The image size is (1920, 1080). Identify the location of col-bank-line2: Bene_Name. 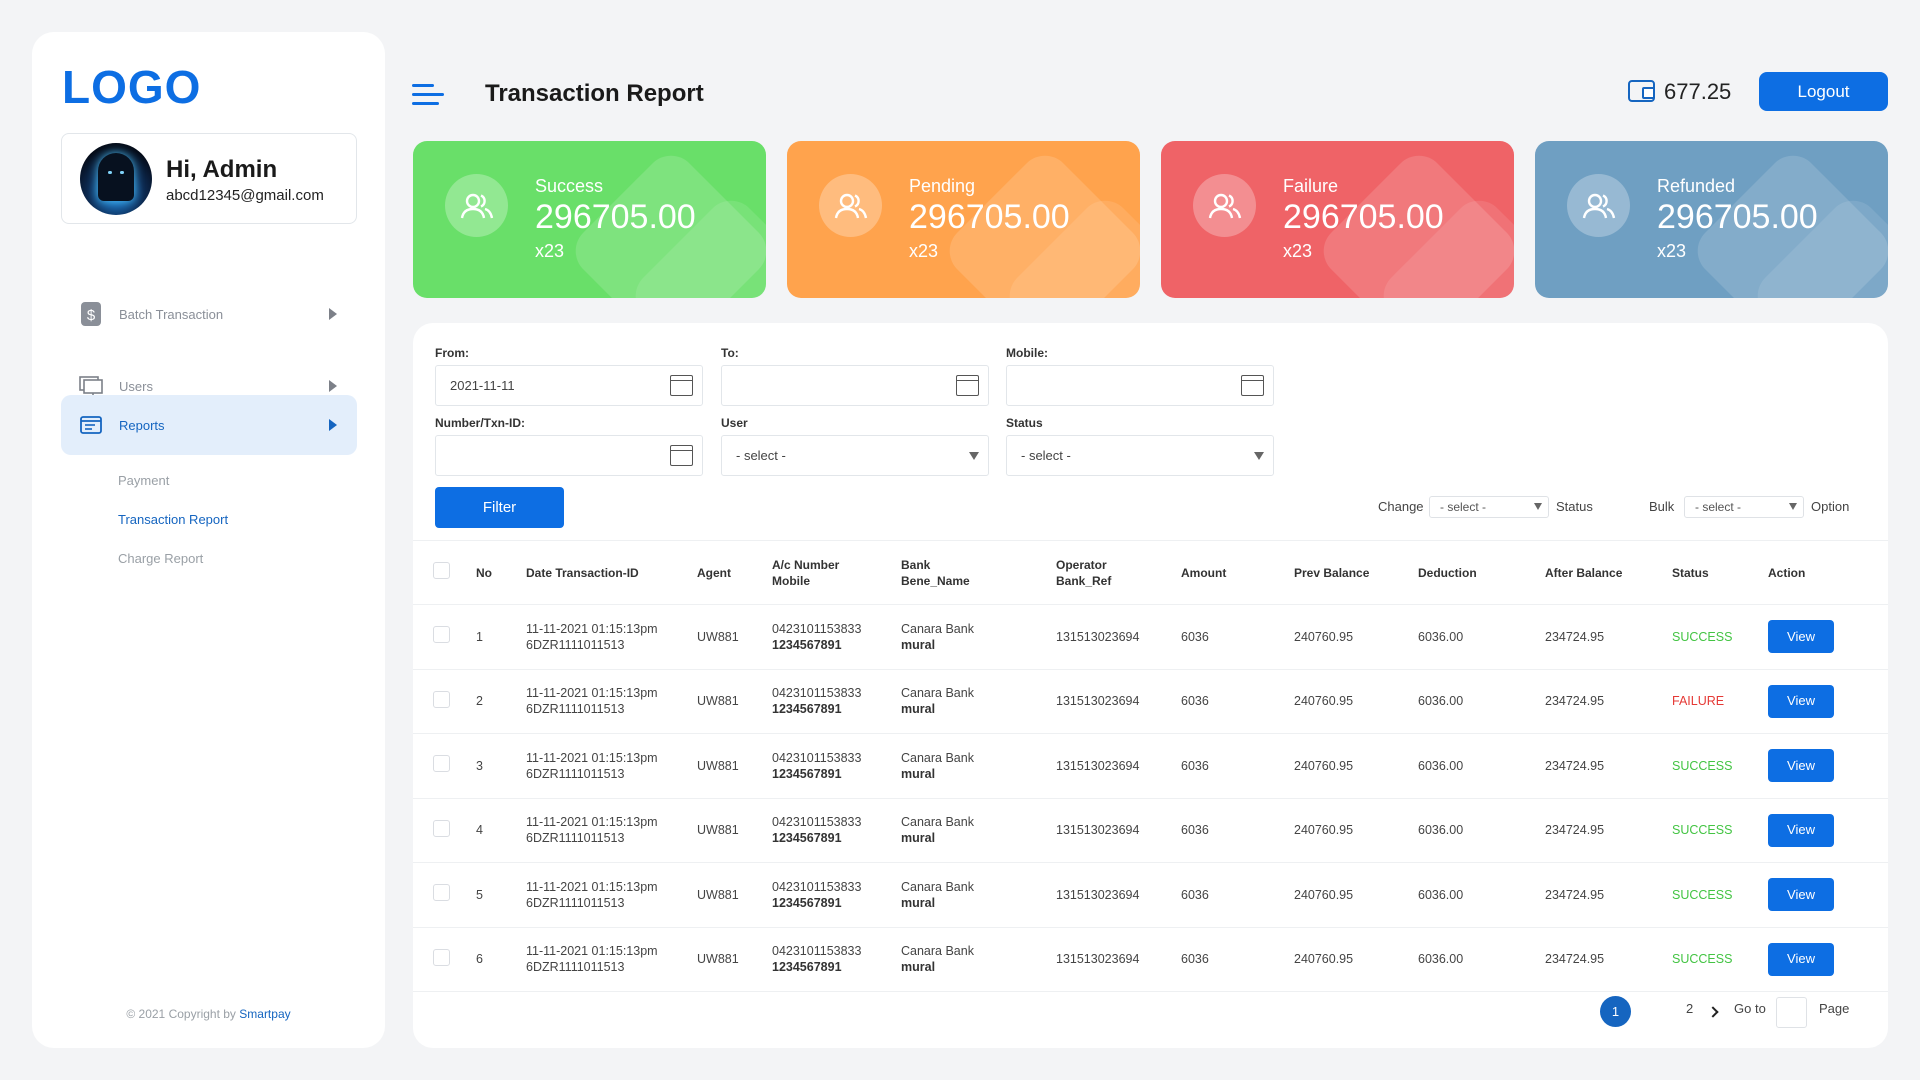
(935, 580).